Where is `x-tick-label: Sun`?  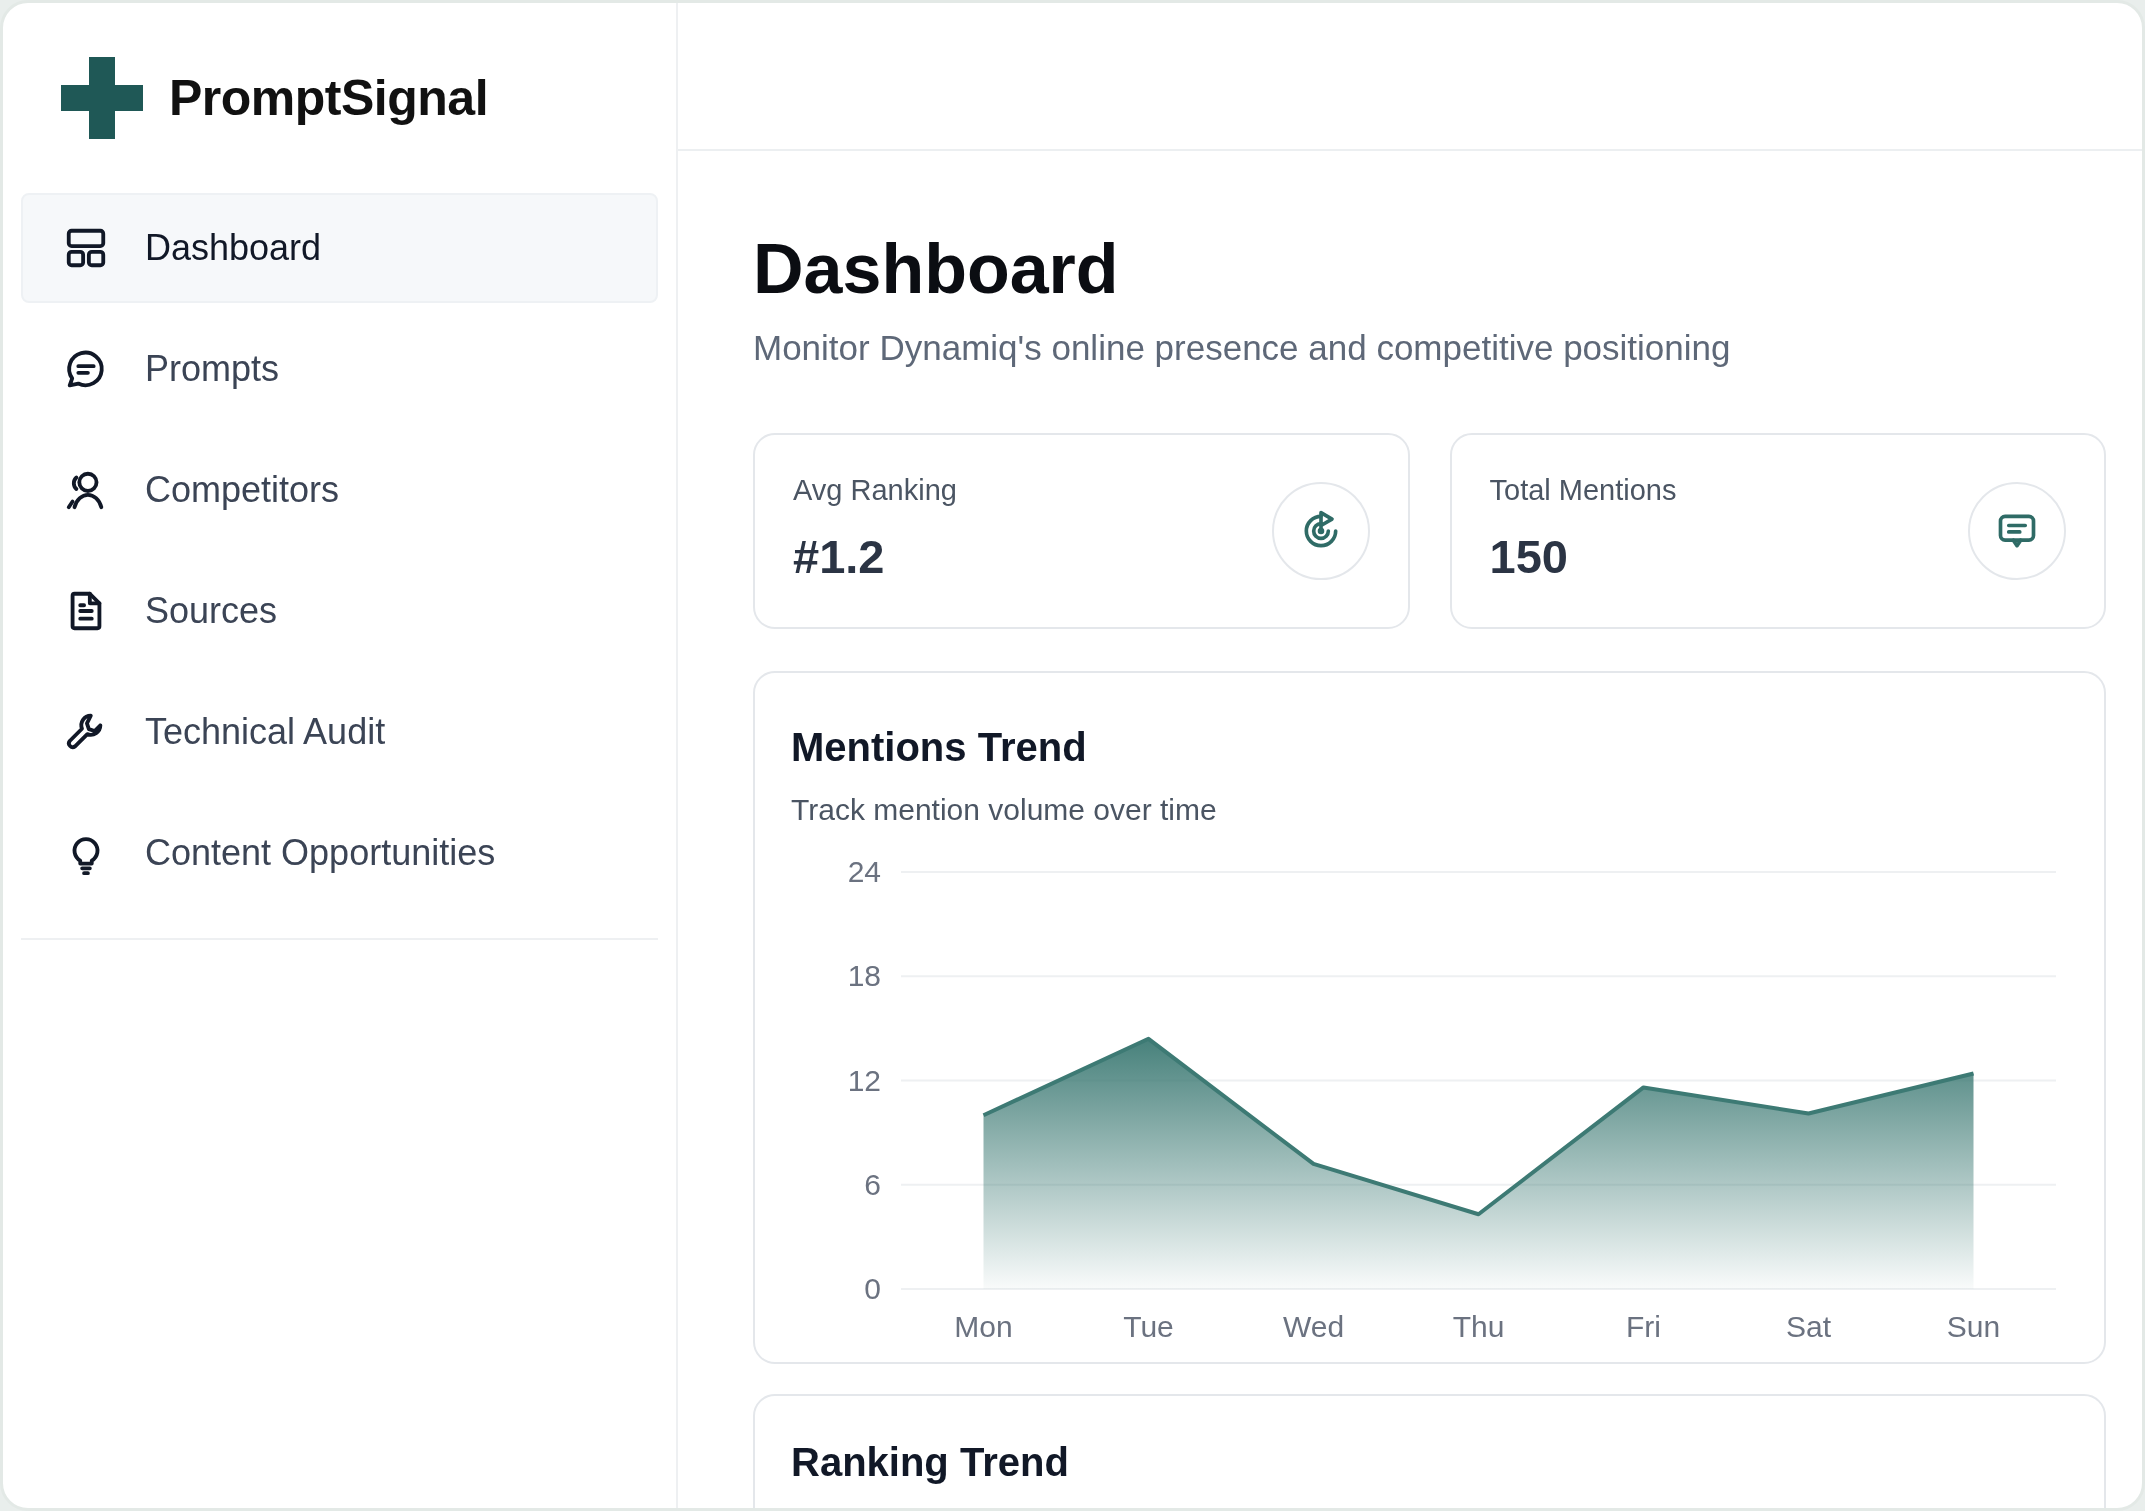
x-tick-label: Sun is located at coordinates (1973, 1325).